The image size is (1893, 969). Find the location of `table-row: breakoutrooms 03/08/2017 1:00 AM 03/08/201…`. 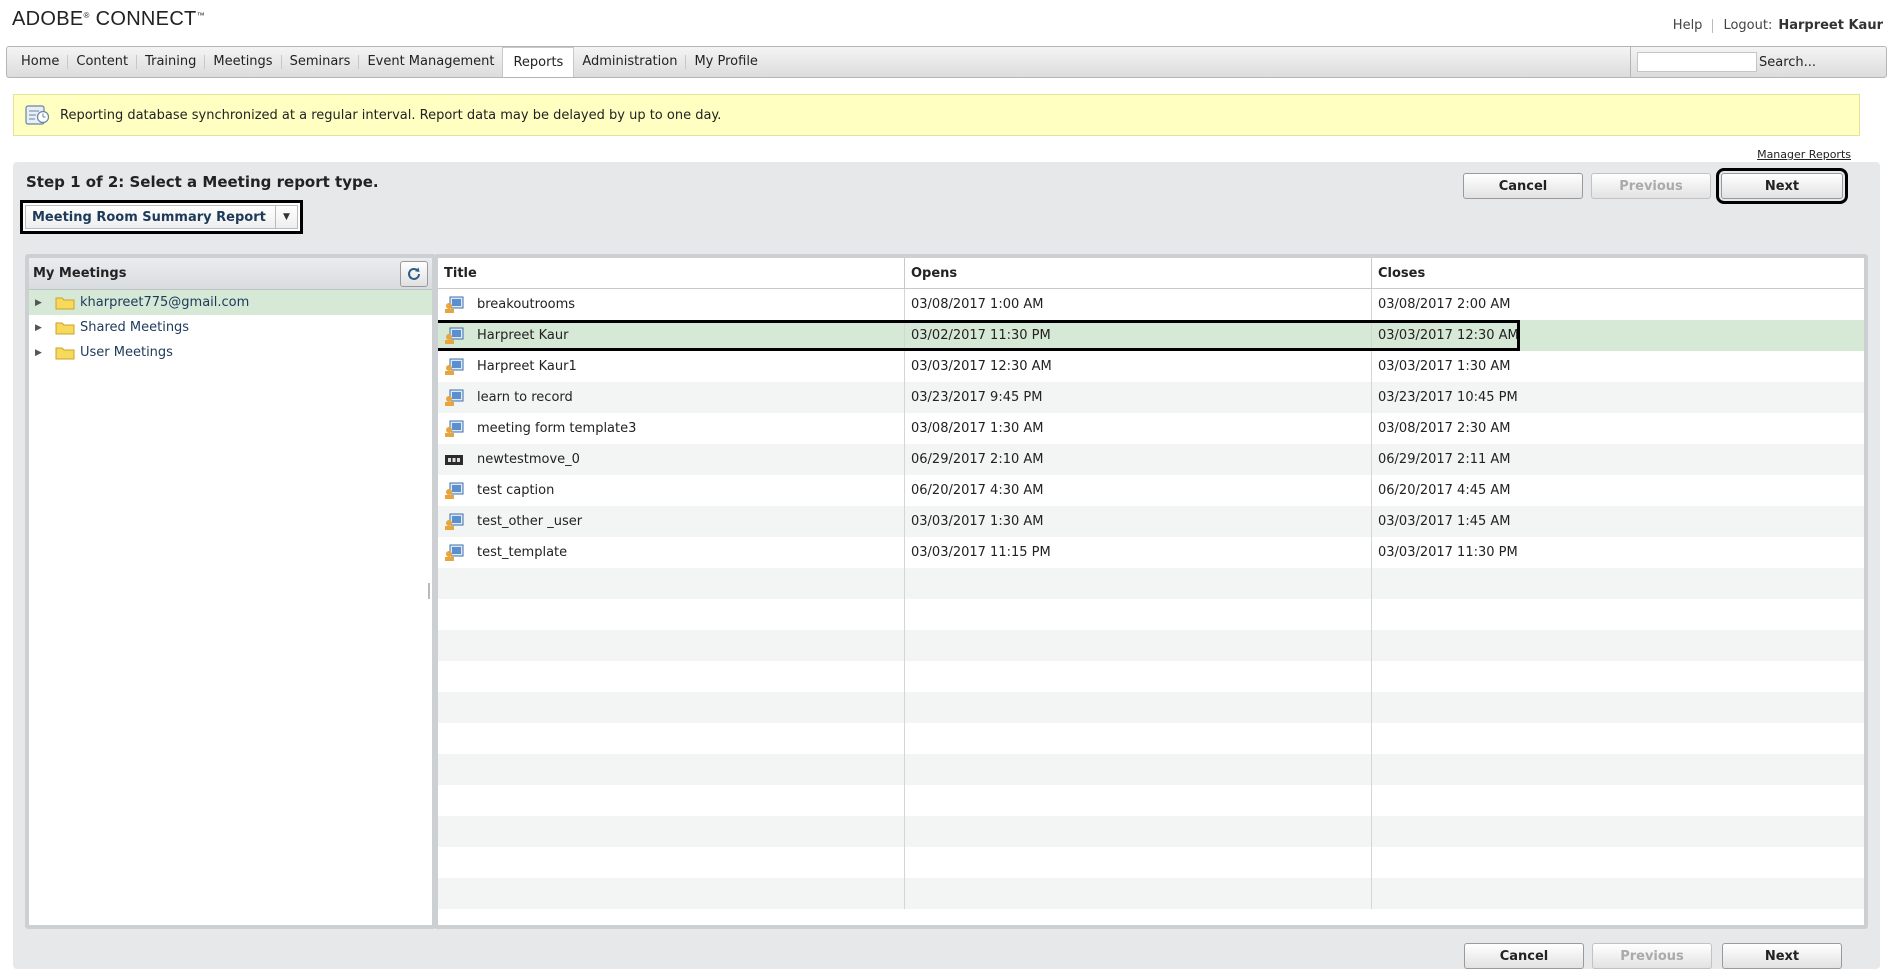

table-row: breakoutrooms 03/08/2017 1:00 AM 03/08/201… is located at coordinates (1151, 304).